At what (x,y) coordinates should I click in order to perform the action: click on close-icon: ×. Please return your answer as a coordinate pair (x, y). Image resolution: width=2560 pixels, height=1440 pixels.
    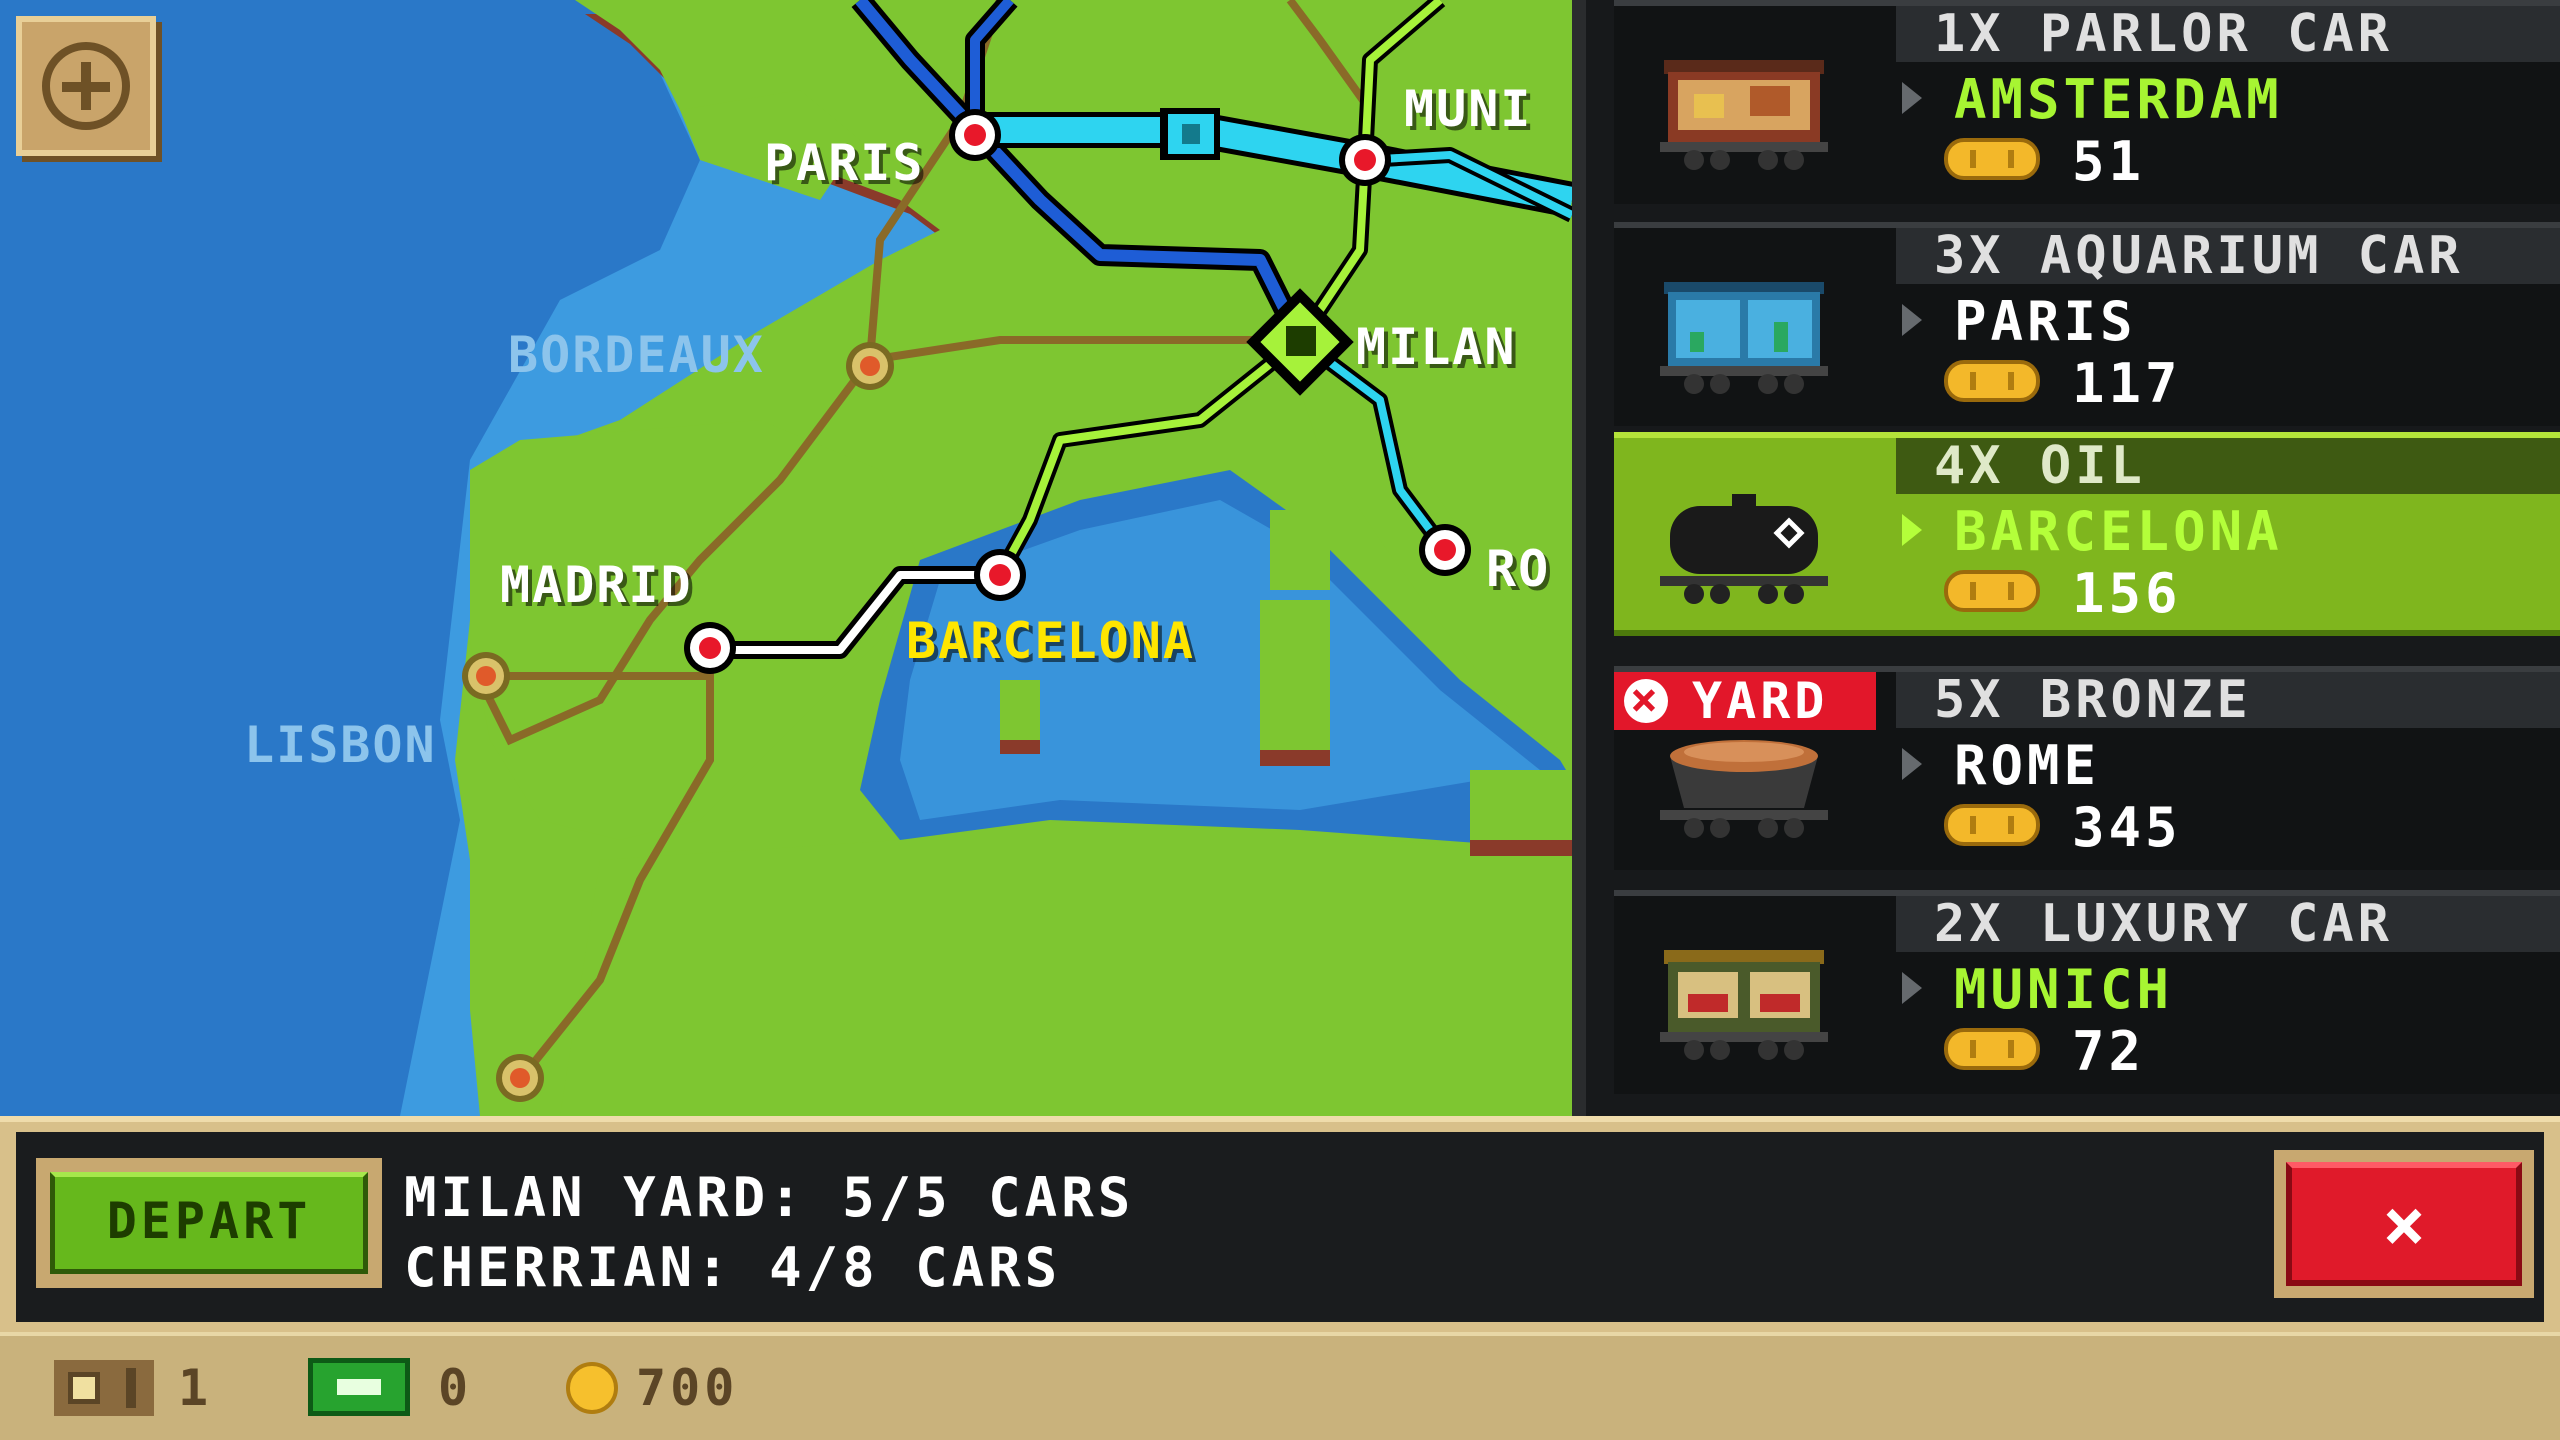
    Looking at the image, I should click on (2404, 1224).